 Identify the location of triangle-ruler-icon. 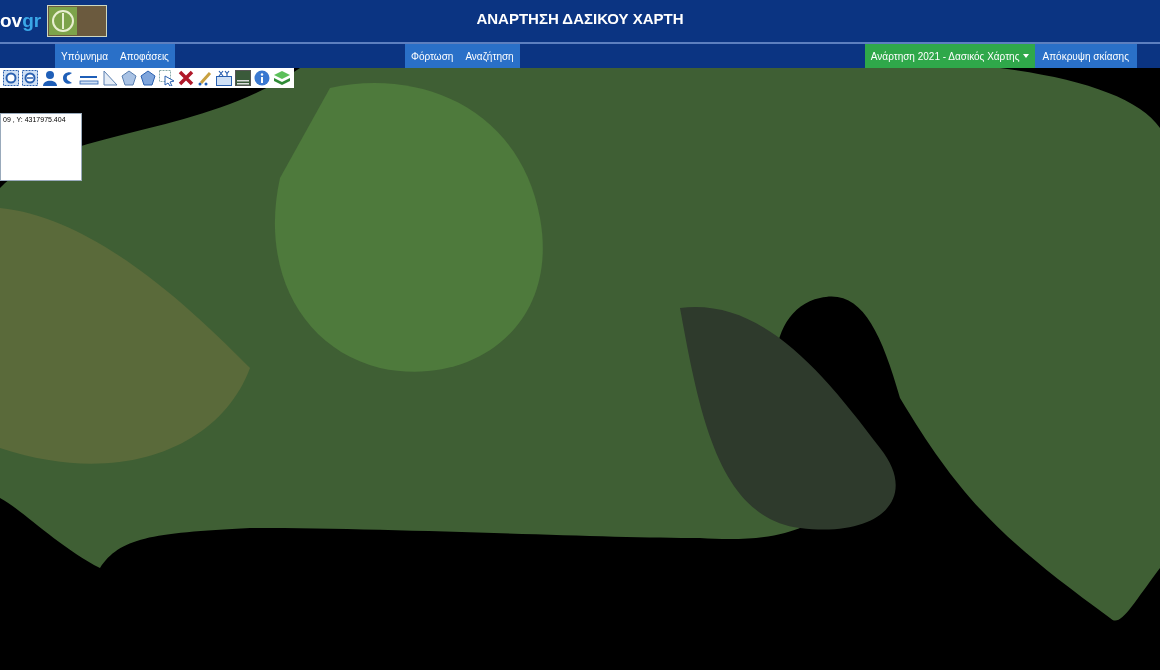
(110, 78).